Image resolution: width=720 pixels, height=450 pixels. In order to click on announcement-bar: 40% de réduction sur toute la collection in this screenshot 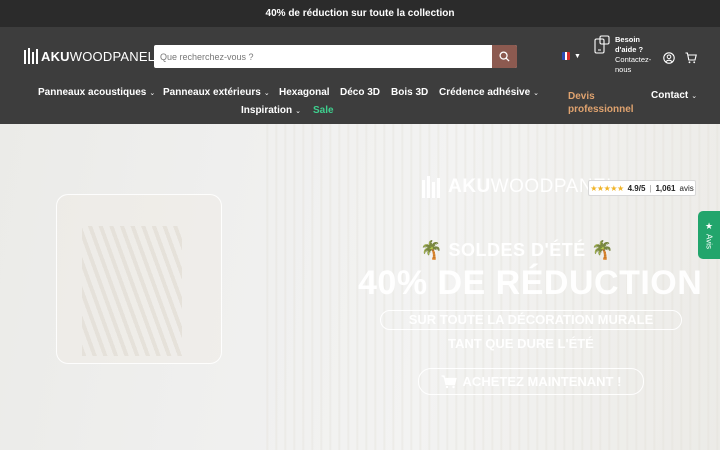, I will do `click(360, 13)`.